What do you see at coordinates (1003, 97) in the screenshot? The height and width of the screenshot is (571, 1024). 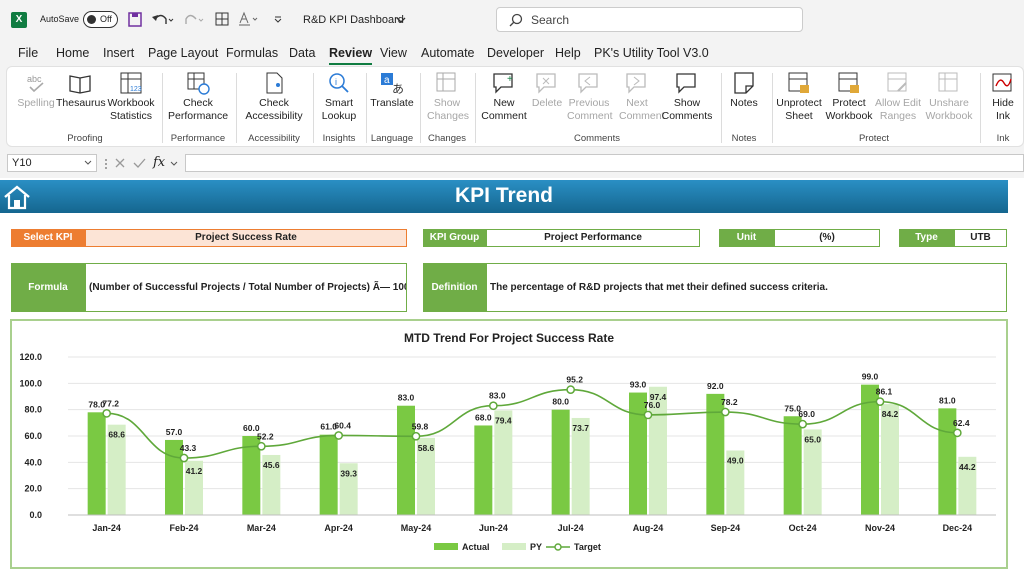 I see `ribbon-button-hide-ink: Hide Ink` at bounding box center [1003, 97].